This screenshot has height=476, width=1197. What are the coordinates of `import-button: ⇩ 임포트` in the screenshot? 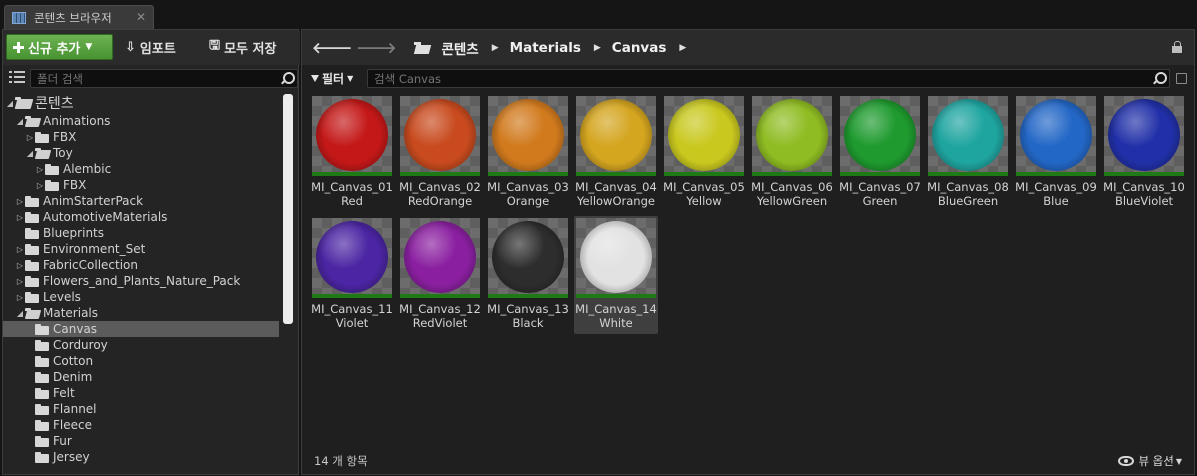 It's located at (150, 47).